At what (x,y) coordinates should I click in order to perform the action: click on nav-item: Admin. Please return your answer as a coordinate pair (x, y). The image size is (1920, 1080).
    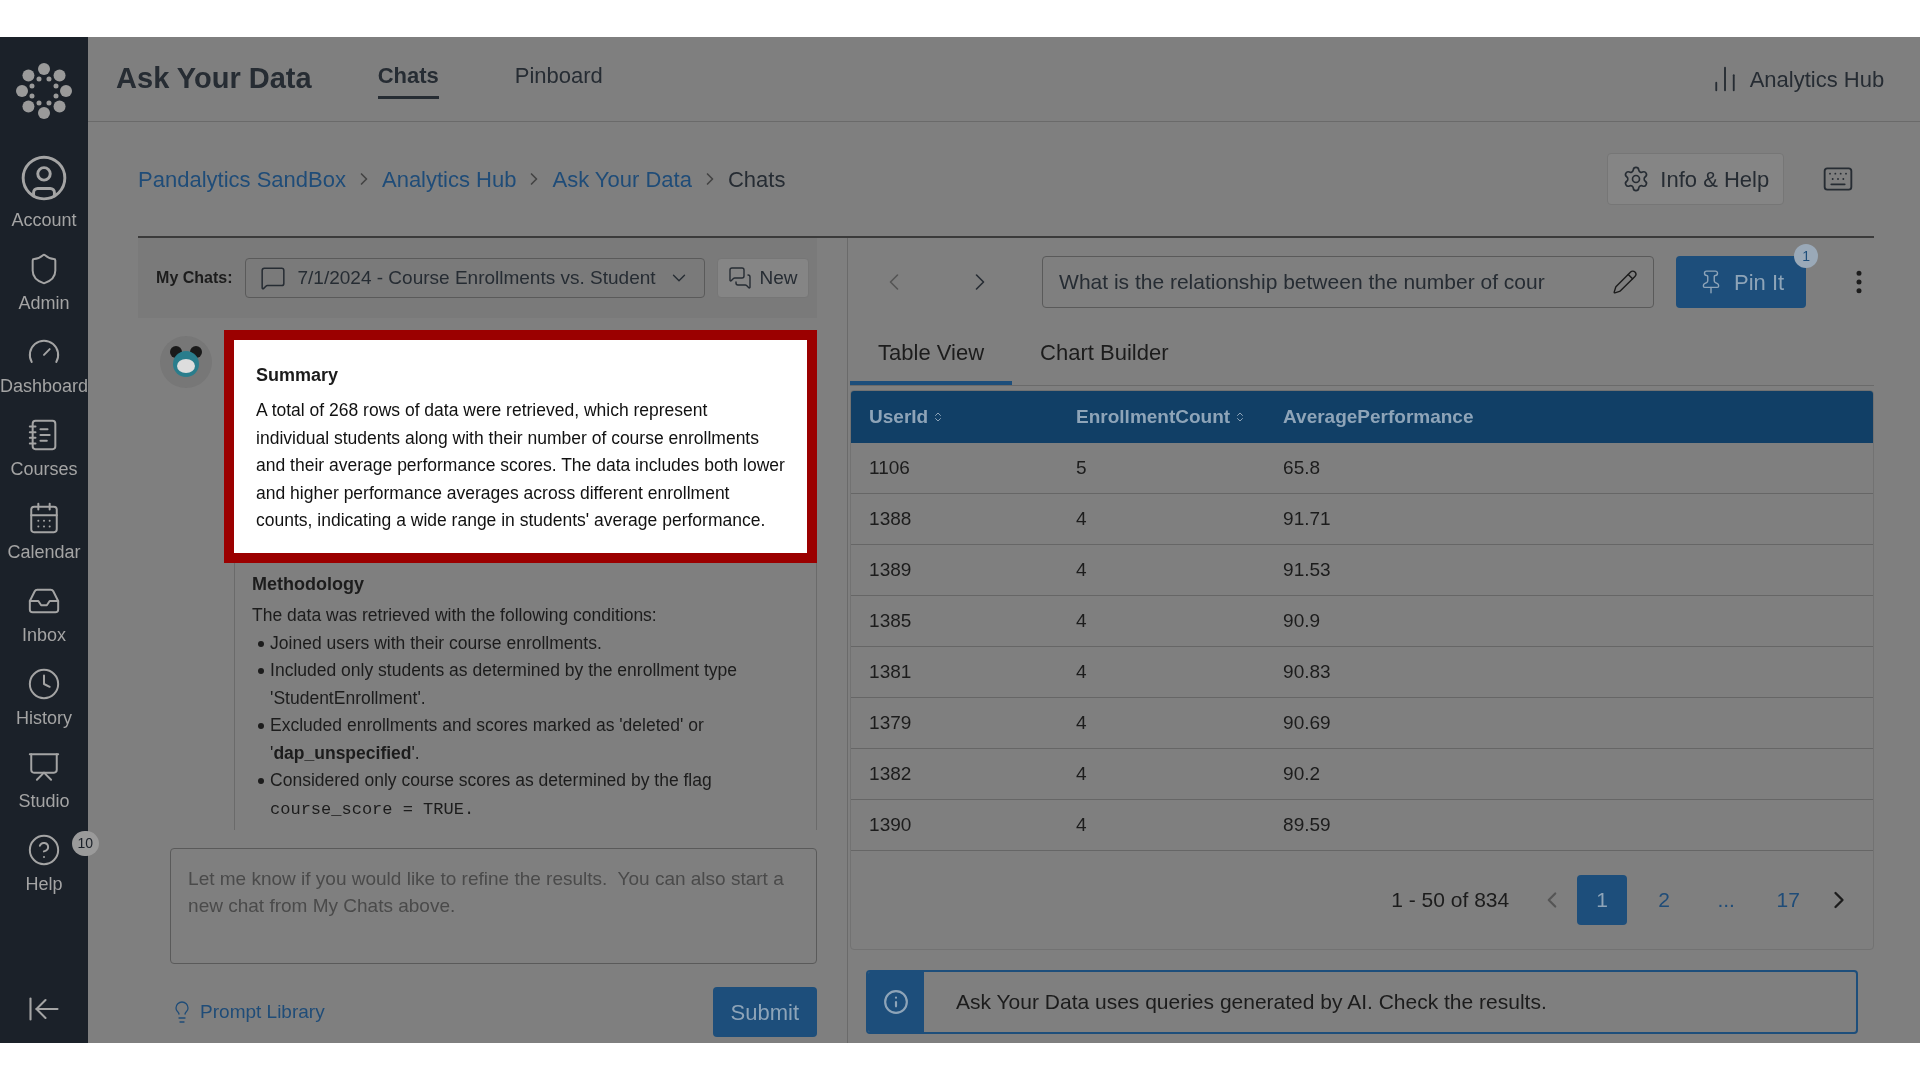
    Looking at the image, I should click on (44, 284).